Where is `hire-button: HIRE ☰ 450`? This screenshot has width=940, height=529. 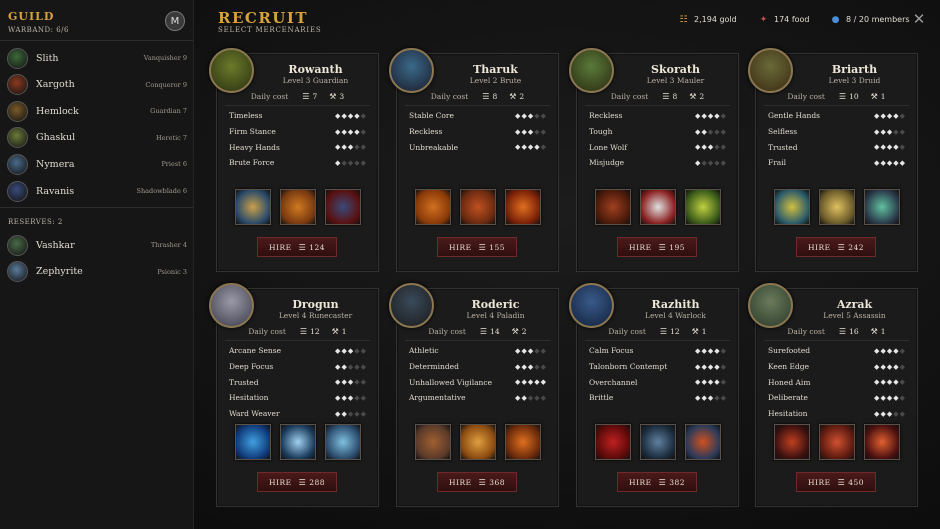
hire-button: HIRE ☰ 450 is located at coordinates (836, 482).